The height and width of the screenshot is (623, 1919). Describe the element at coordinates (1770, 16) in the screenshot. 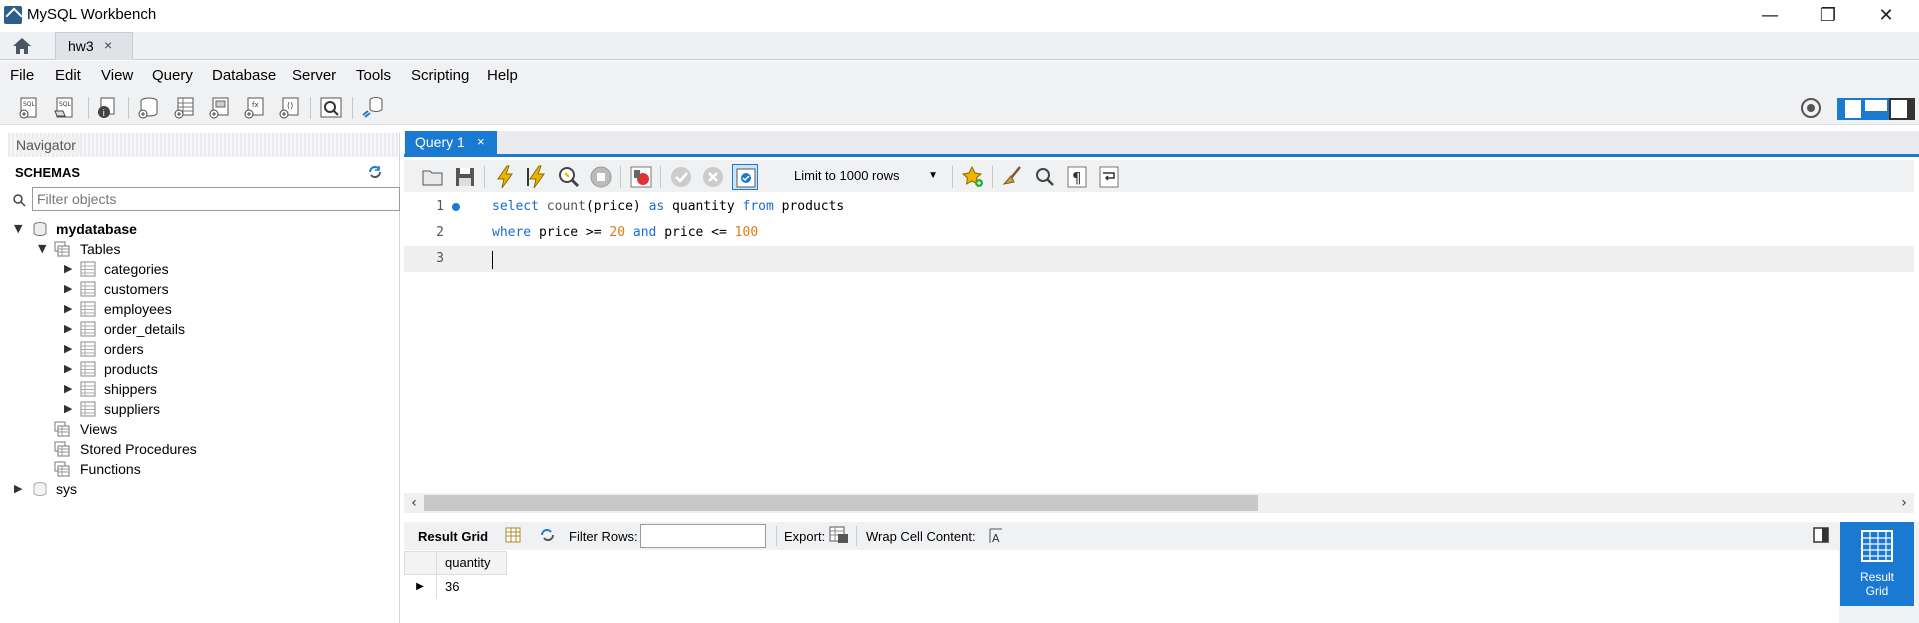

I see `minimize-button: —` at that location.